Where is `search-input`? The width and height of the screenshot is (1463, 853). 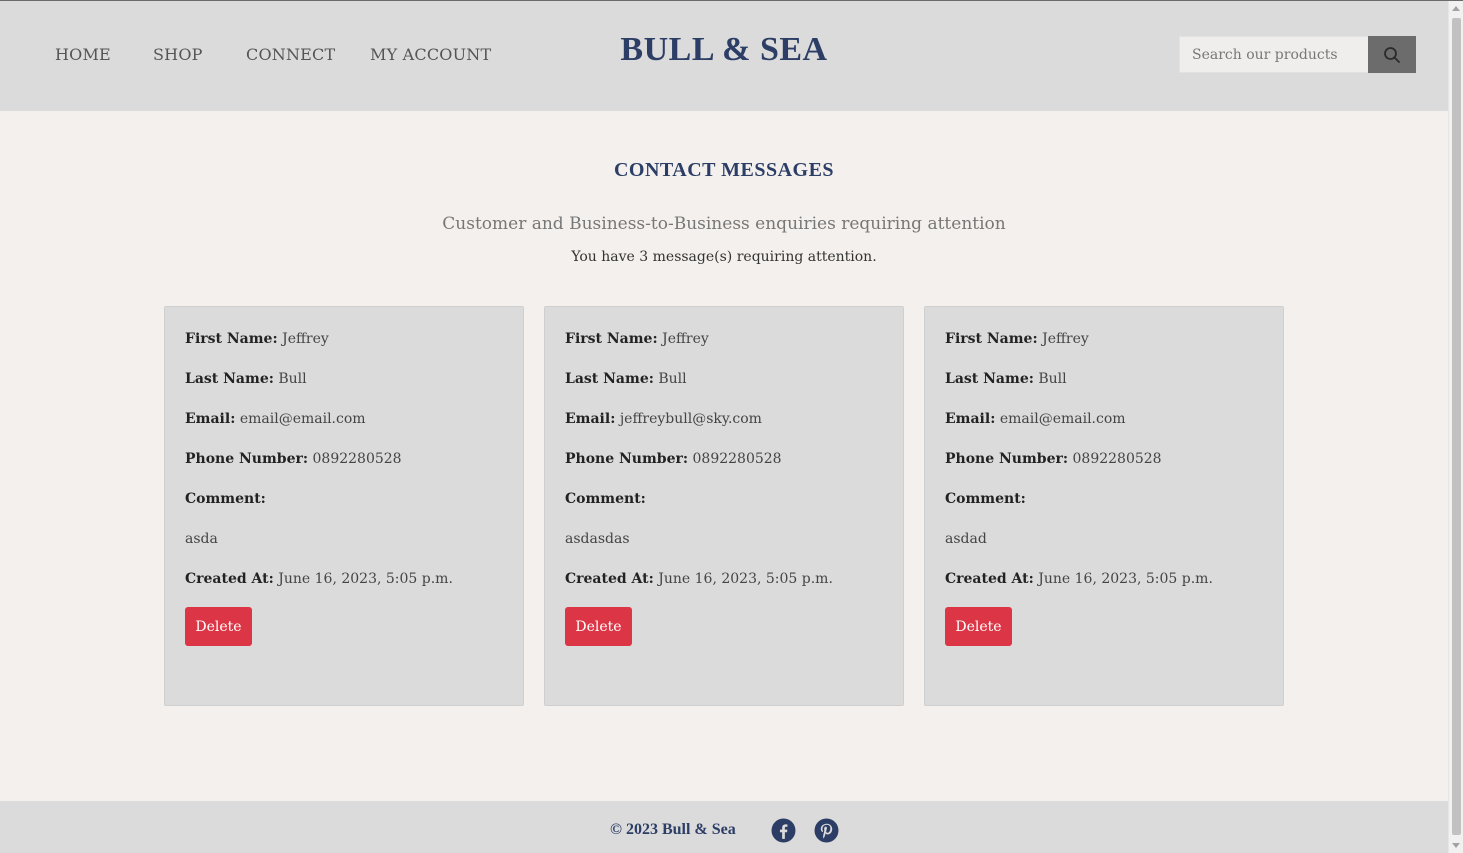 search-input is located at coordinates (1273, 54).